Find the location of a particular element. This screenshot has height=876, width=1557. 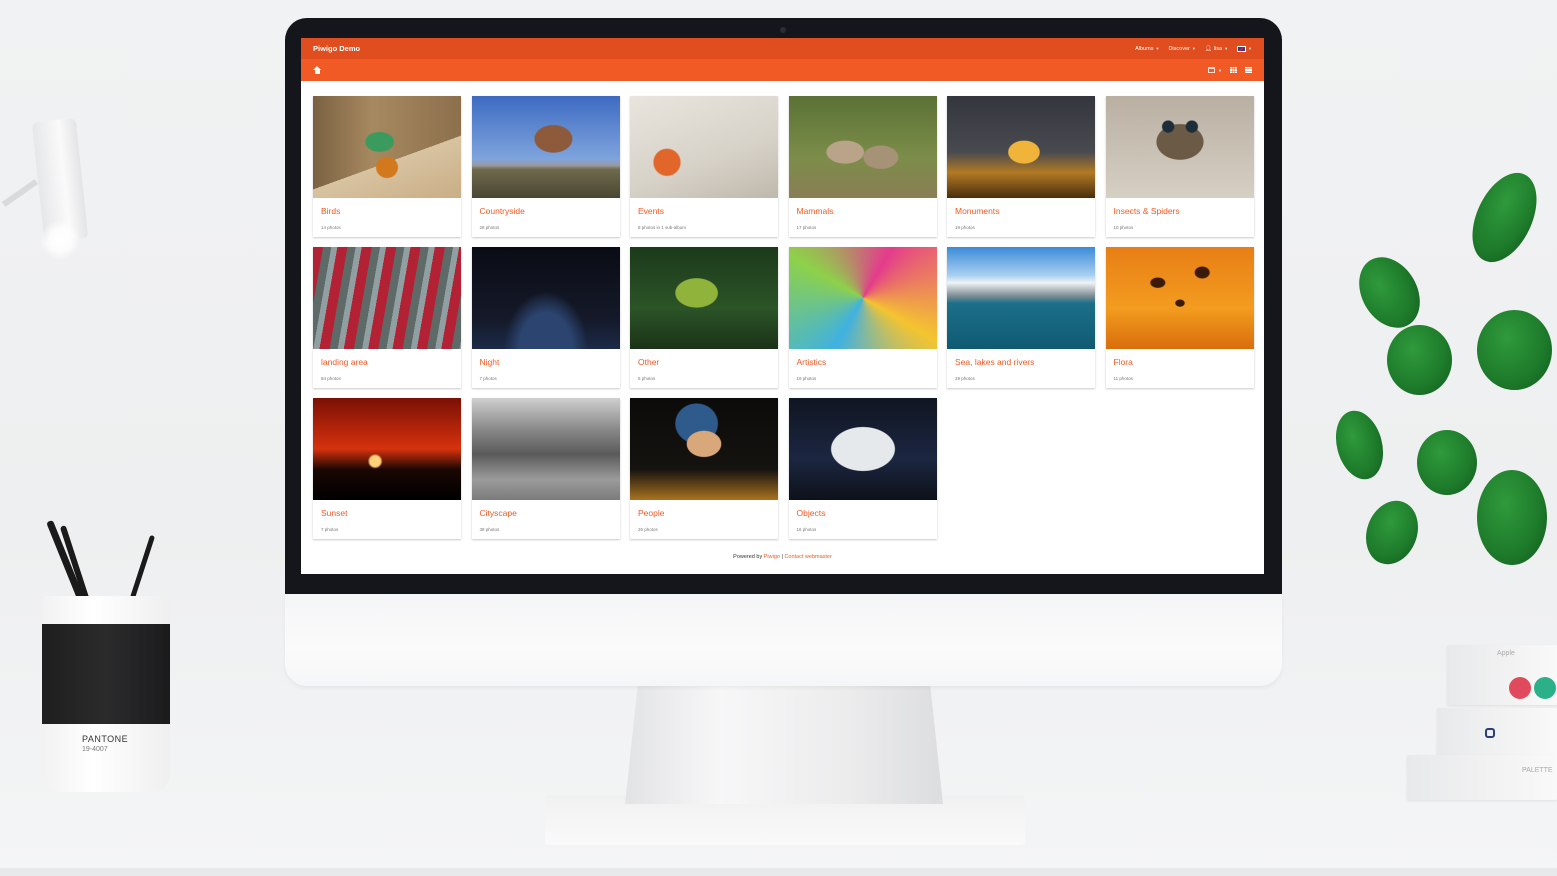

main-nav: Albums ▼ Discover ▼ 👤︎ lisa ▼ ▼ is located at coordinates (1193, 48).